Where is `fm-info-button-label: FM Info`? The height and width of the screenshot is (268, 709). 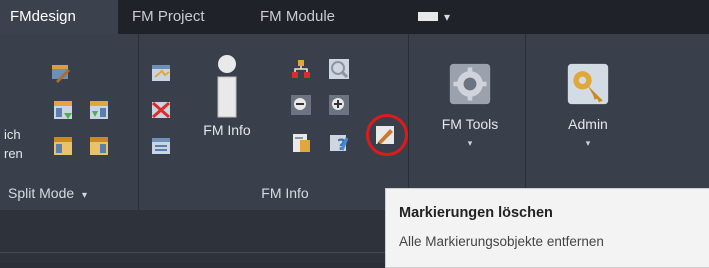
fm-info-button-label: FM Info is located at coordinates (227, 130).